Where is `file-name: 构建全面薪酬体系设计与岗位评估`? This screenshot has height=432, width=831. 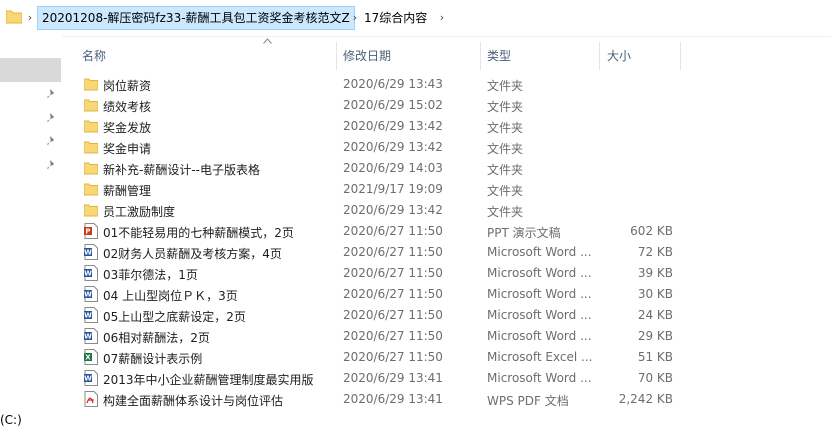
file-name: 构建全面薪酬体系设计与岗位评估 is located at coordinates (193, 401).